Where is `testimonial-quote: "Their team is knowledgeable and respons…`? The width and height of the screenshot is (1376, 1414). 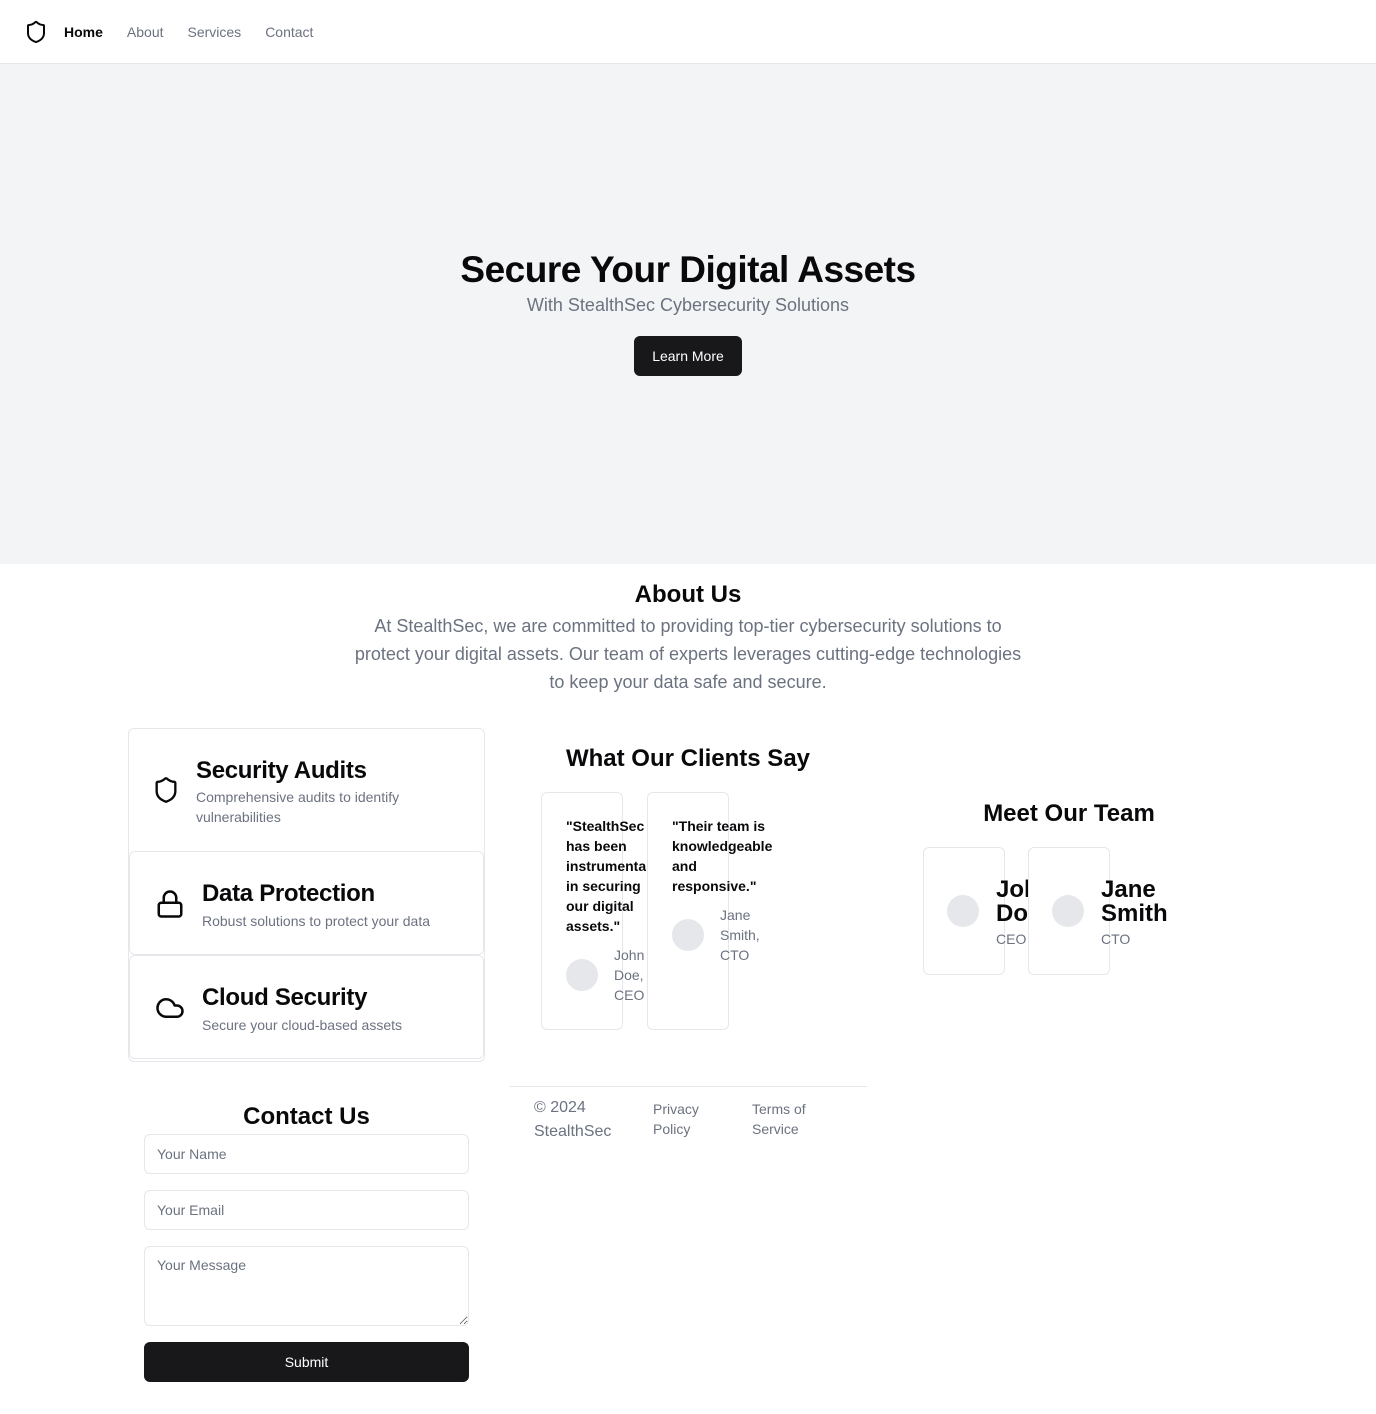
testimonial-quote: "Their team is knowledgeable and respons… is located at coordinates (722, 856).